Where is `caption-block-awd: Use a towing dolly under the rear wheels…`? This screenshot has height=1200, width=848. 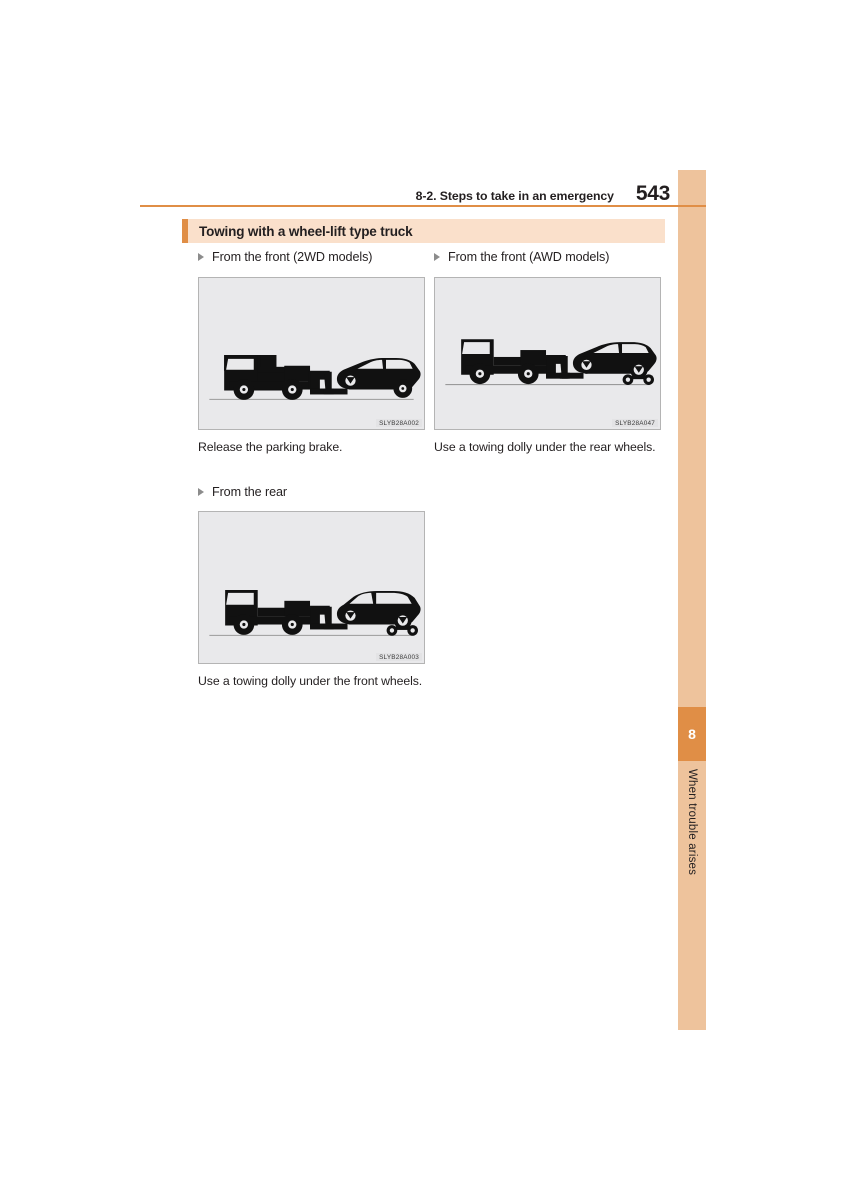
caption-block-awd: Use a towing dolly under the rear wheels… is located at coordinates (548, 448).